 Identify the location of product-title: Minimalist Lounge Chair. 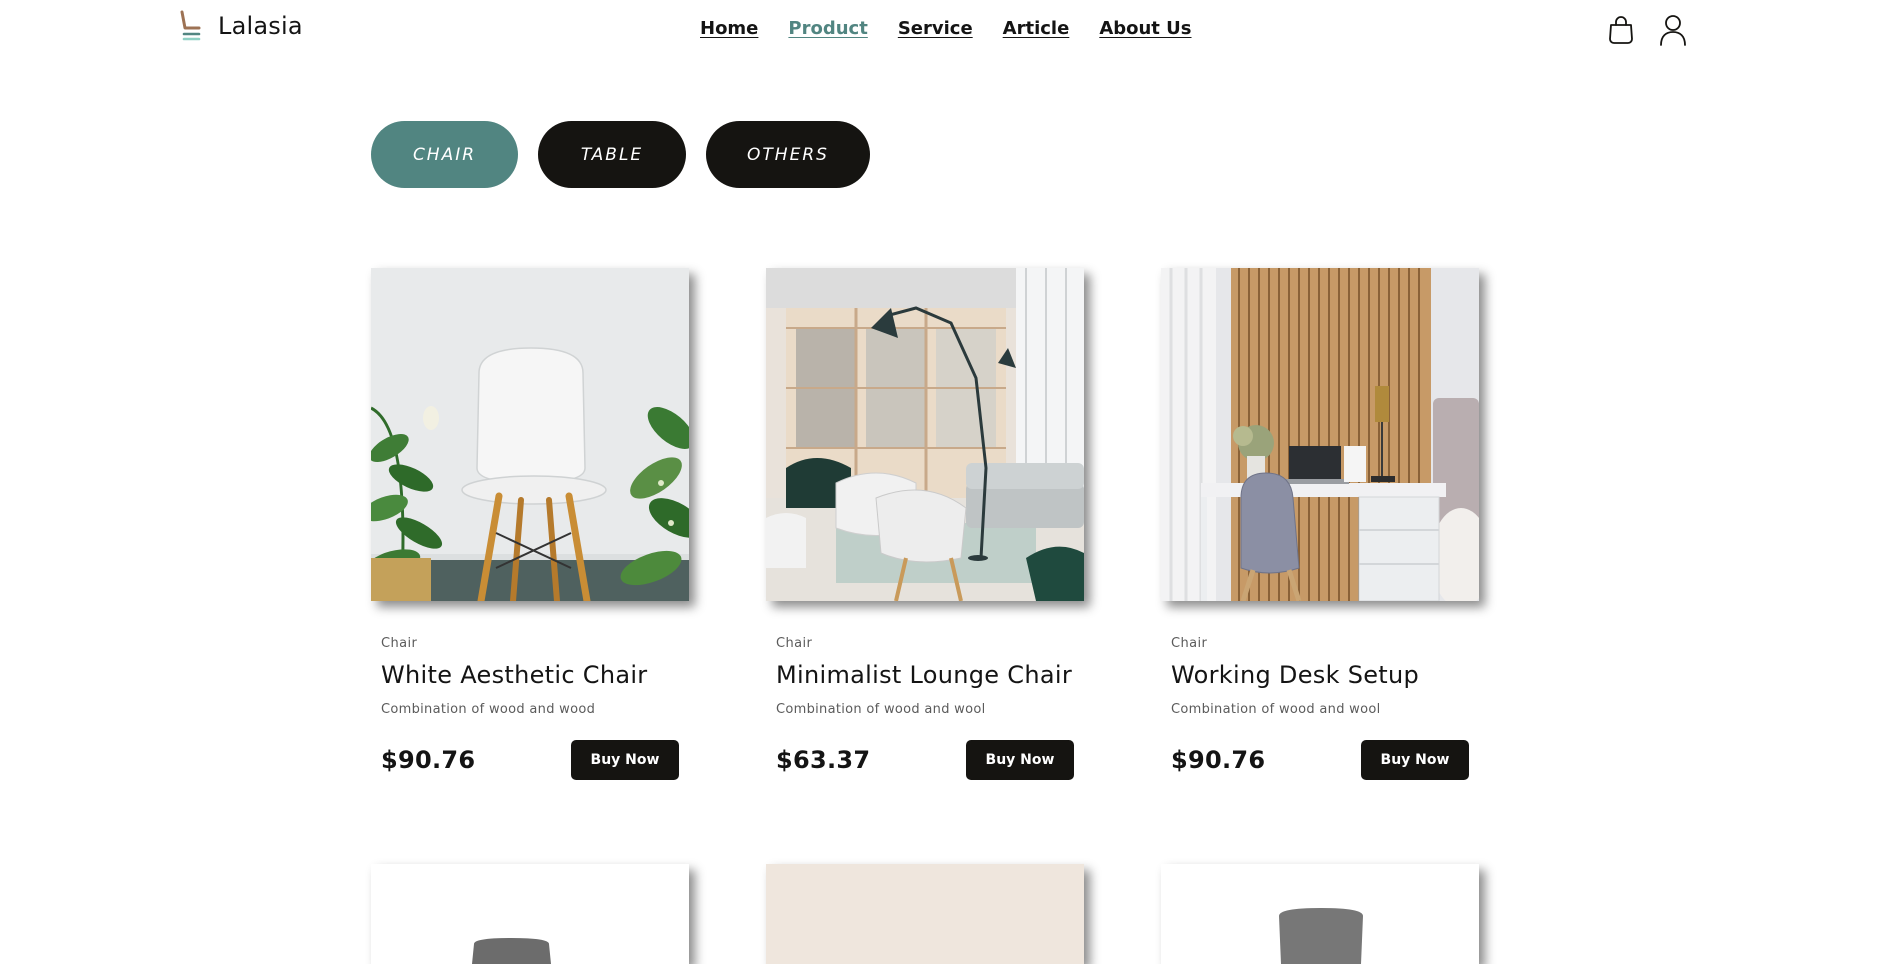
(925, 675).